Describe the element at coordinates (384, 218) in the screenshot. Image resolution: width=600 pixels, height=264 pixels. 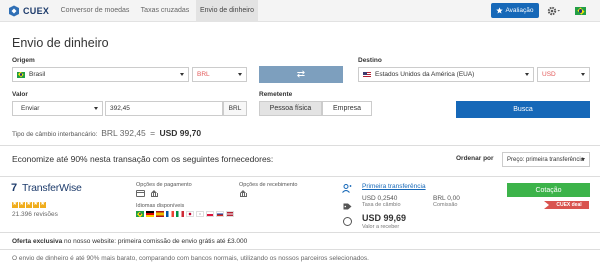
I see `receive-amount: USD 99,69` at that location.